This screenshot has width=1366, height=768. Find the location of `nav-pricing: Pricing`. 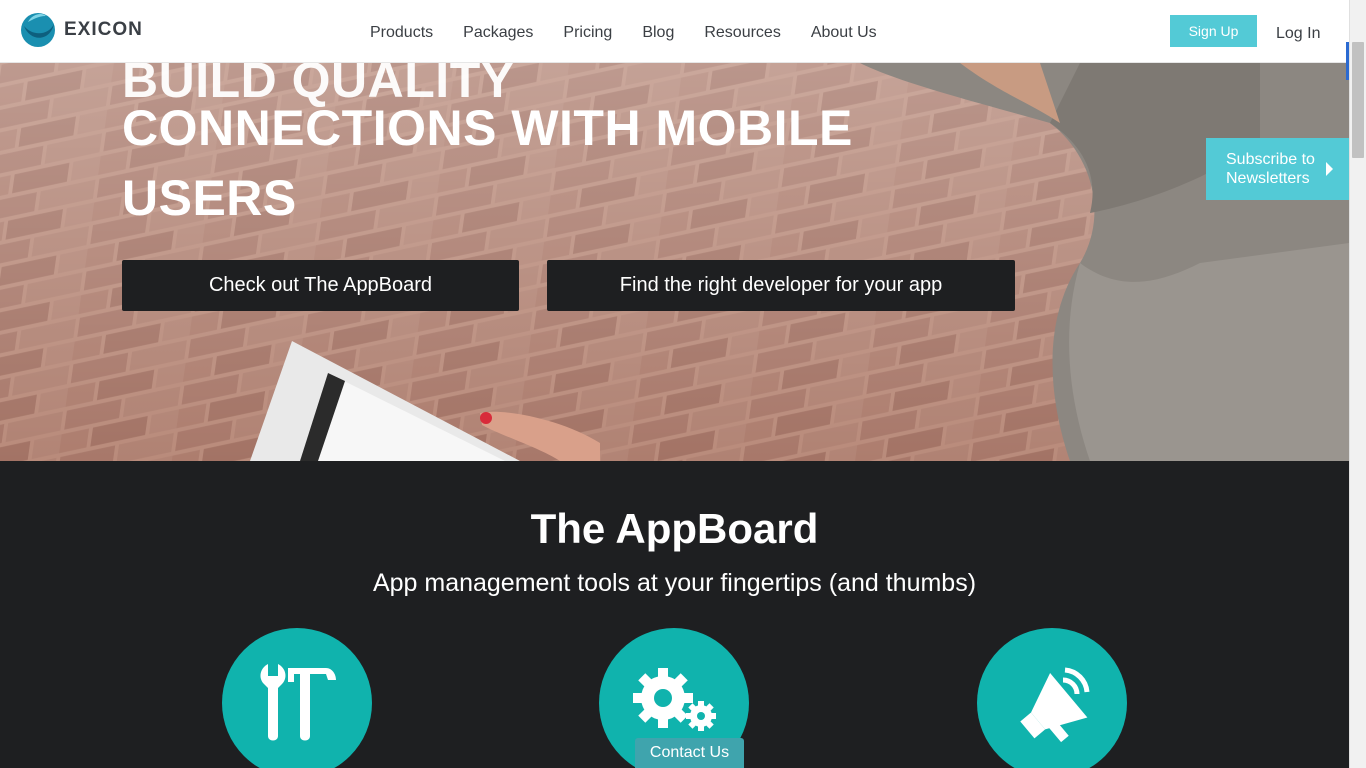

nav-pricing: Pricing is located at coordinates (587, 33).